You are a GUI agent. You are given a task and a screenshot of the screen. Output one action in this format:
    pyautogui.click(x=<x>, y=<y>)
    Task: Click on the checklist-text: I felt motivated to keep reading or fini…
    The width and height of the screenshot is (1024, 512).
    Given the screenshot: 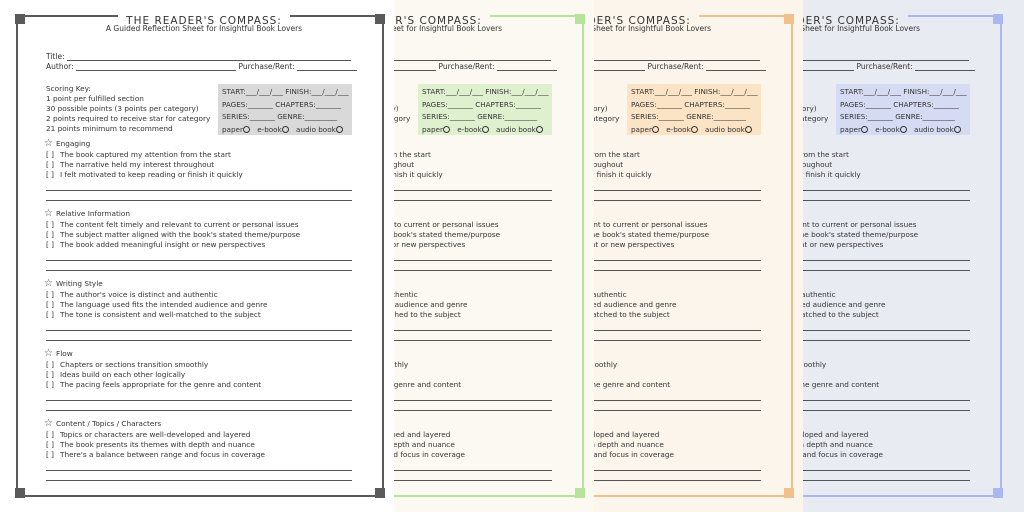 What is the action you would take?
    pyautogui.click(x=151, y=175)
    